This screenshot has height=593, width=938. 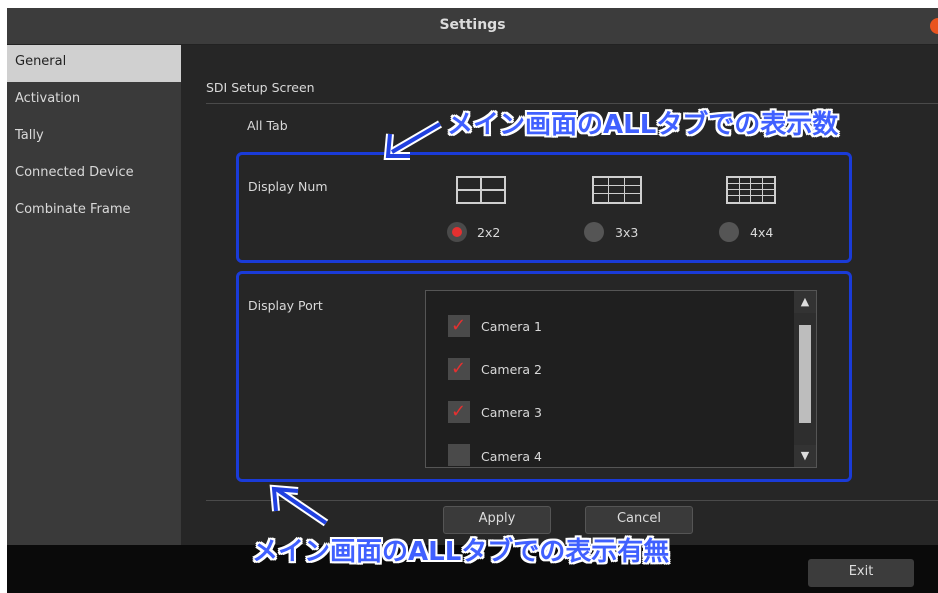 I want to click on sidebar-item-general: General, so click(x=94, y=63).